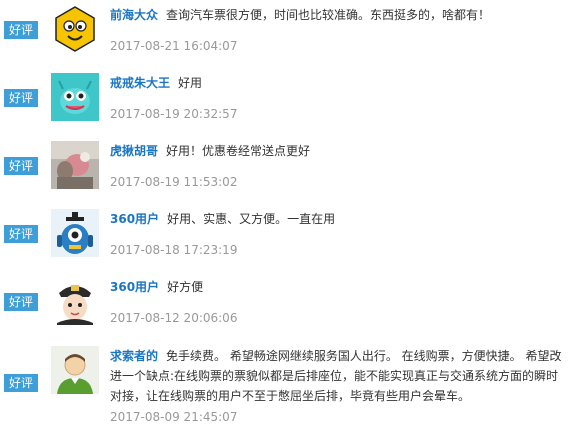 Image resolution: width=573 pixels, height=434 pixels. Describe the element at coordinates (75, 301) in the screenshot. I see `police-cartoon-avatar-icon` at that location.